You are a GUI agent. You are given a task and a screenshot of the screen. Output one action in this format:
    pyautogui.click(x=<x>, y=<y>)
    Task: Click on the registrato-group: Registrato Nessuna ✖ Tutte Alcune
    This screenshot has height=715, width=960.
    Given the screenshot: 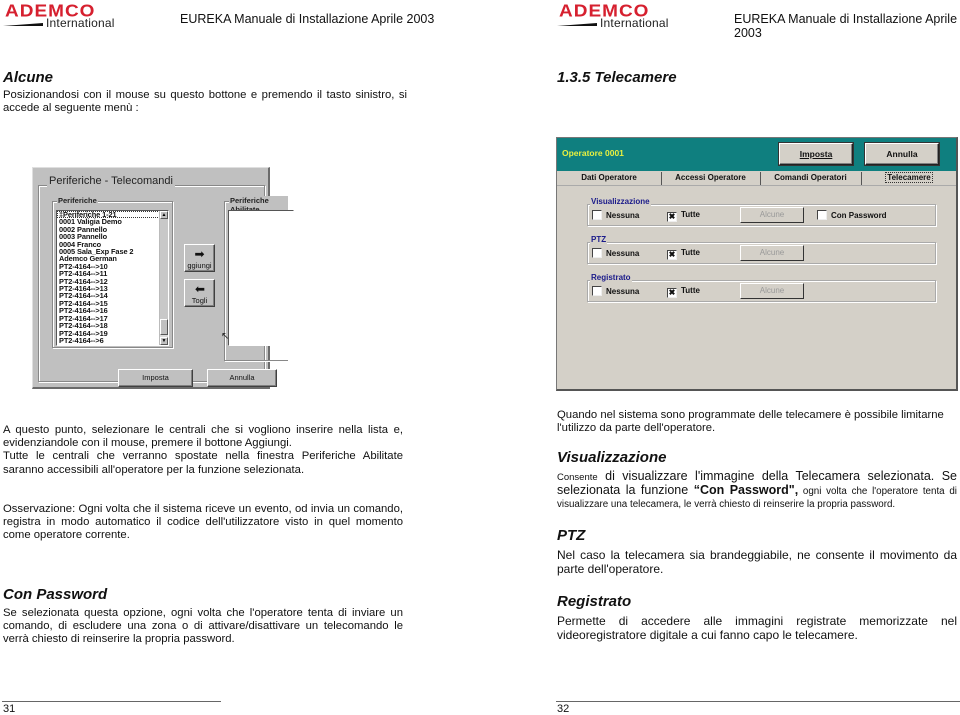 What is the action you would take?
    pyautogui.click(x=761, y=287)
    